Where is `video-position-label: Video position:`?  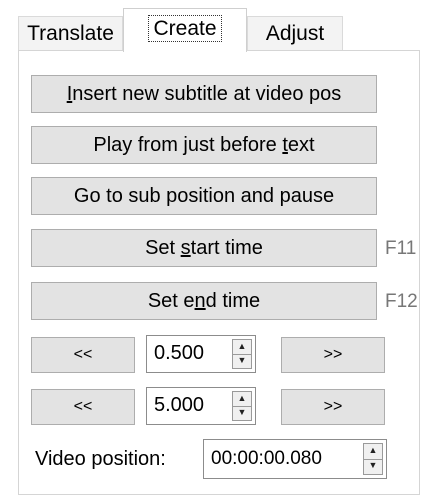
video-position-label: Video position: is located at coordinates (100, 459).